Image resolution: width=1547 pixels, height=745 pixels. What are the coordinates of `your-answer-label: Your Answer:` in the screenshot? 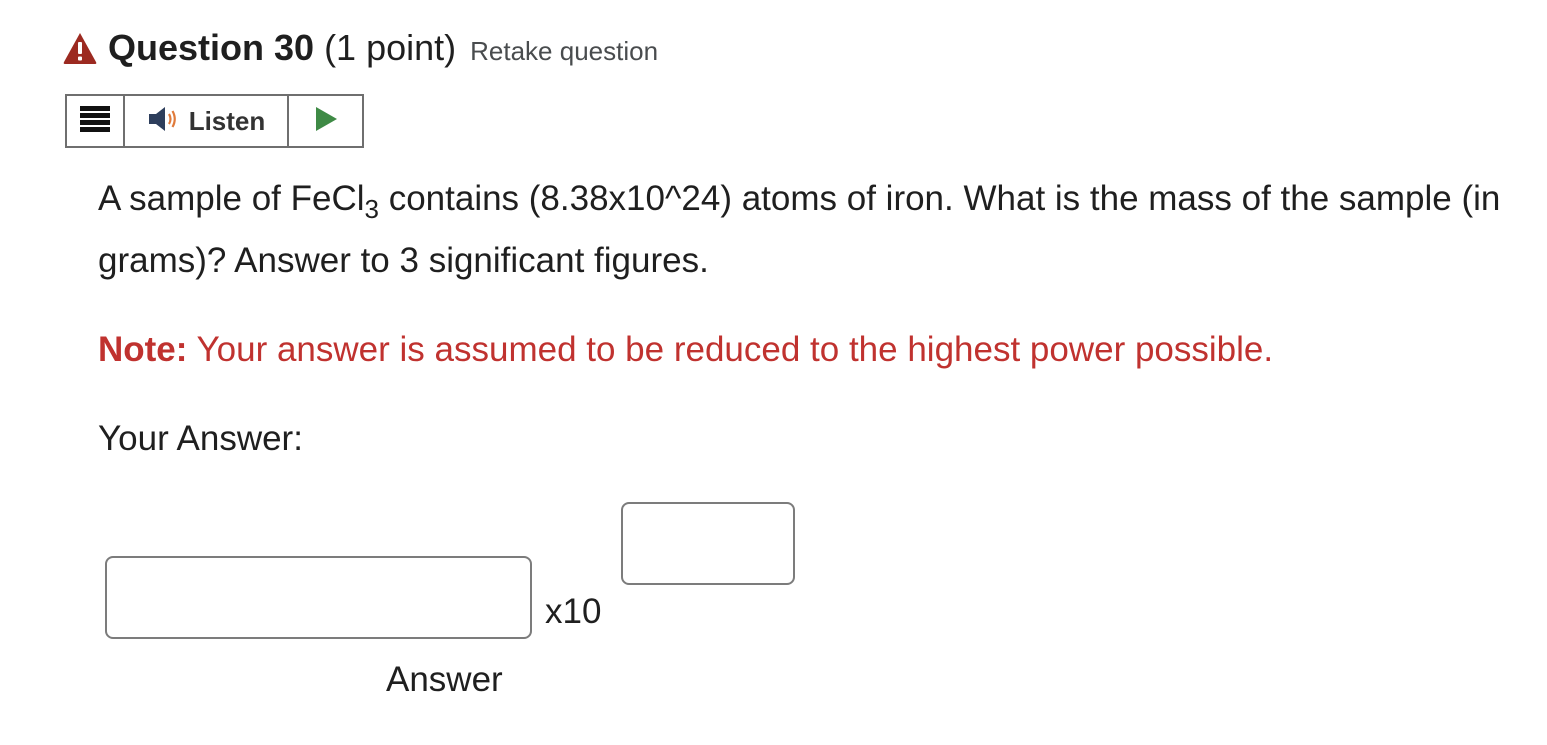 It's located at (200, 438).